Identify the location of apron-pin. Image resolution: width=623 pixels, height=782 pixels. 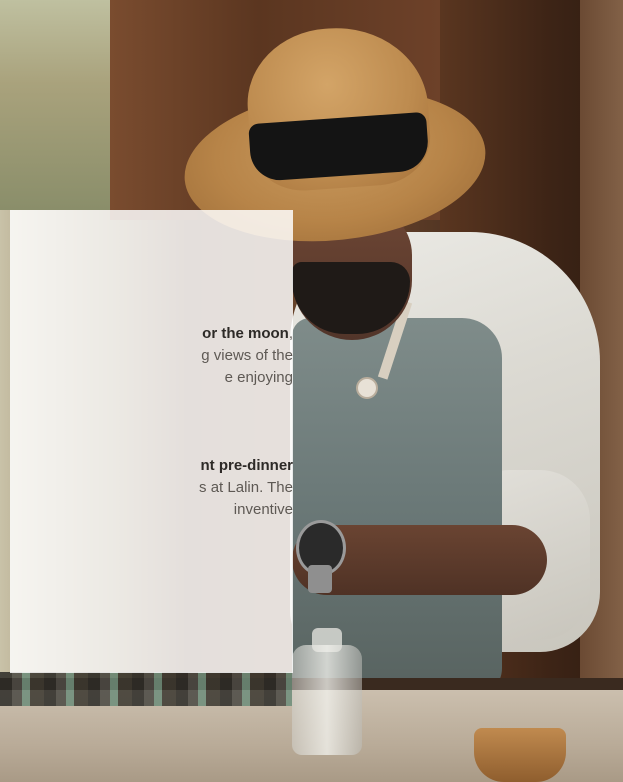
(367, 388).